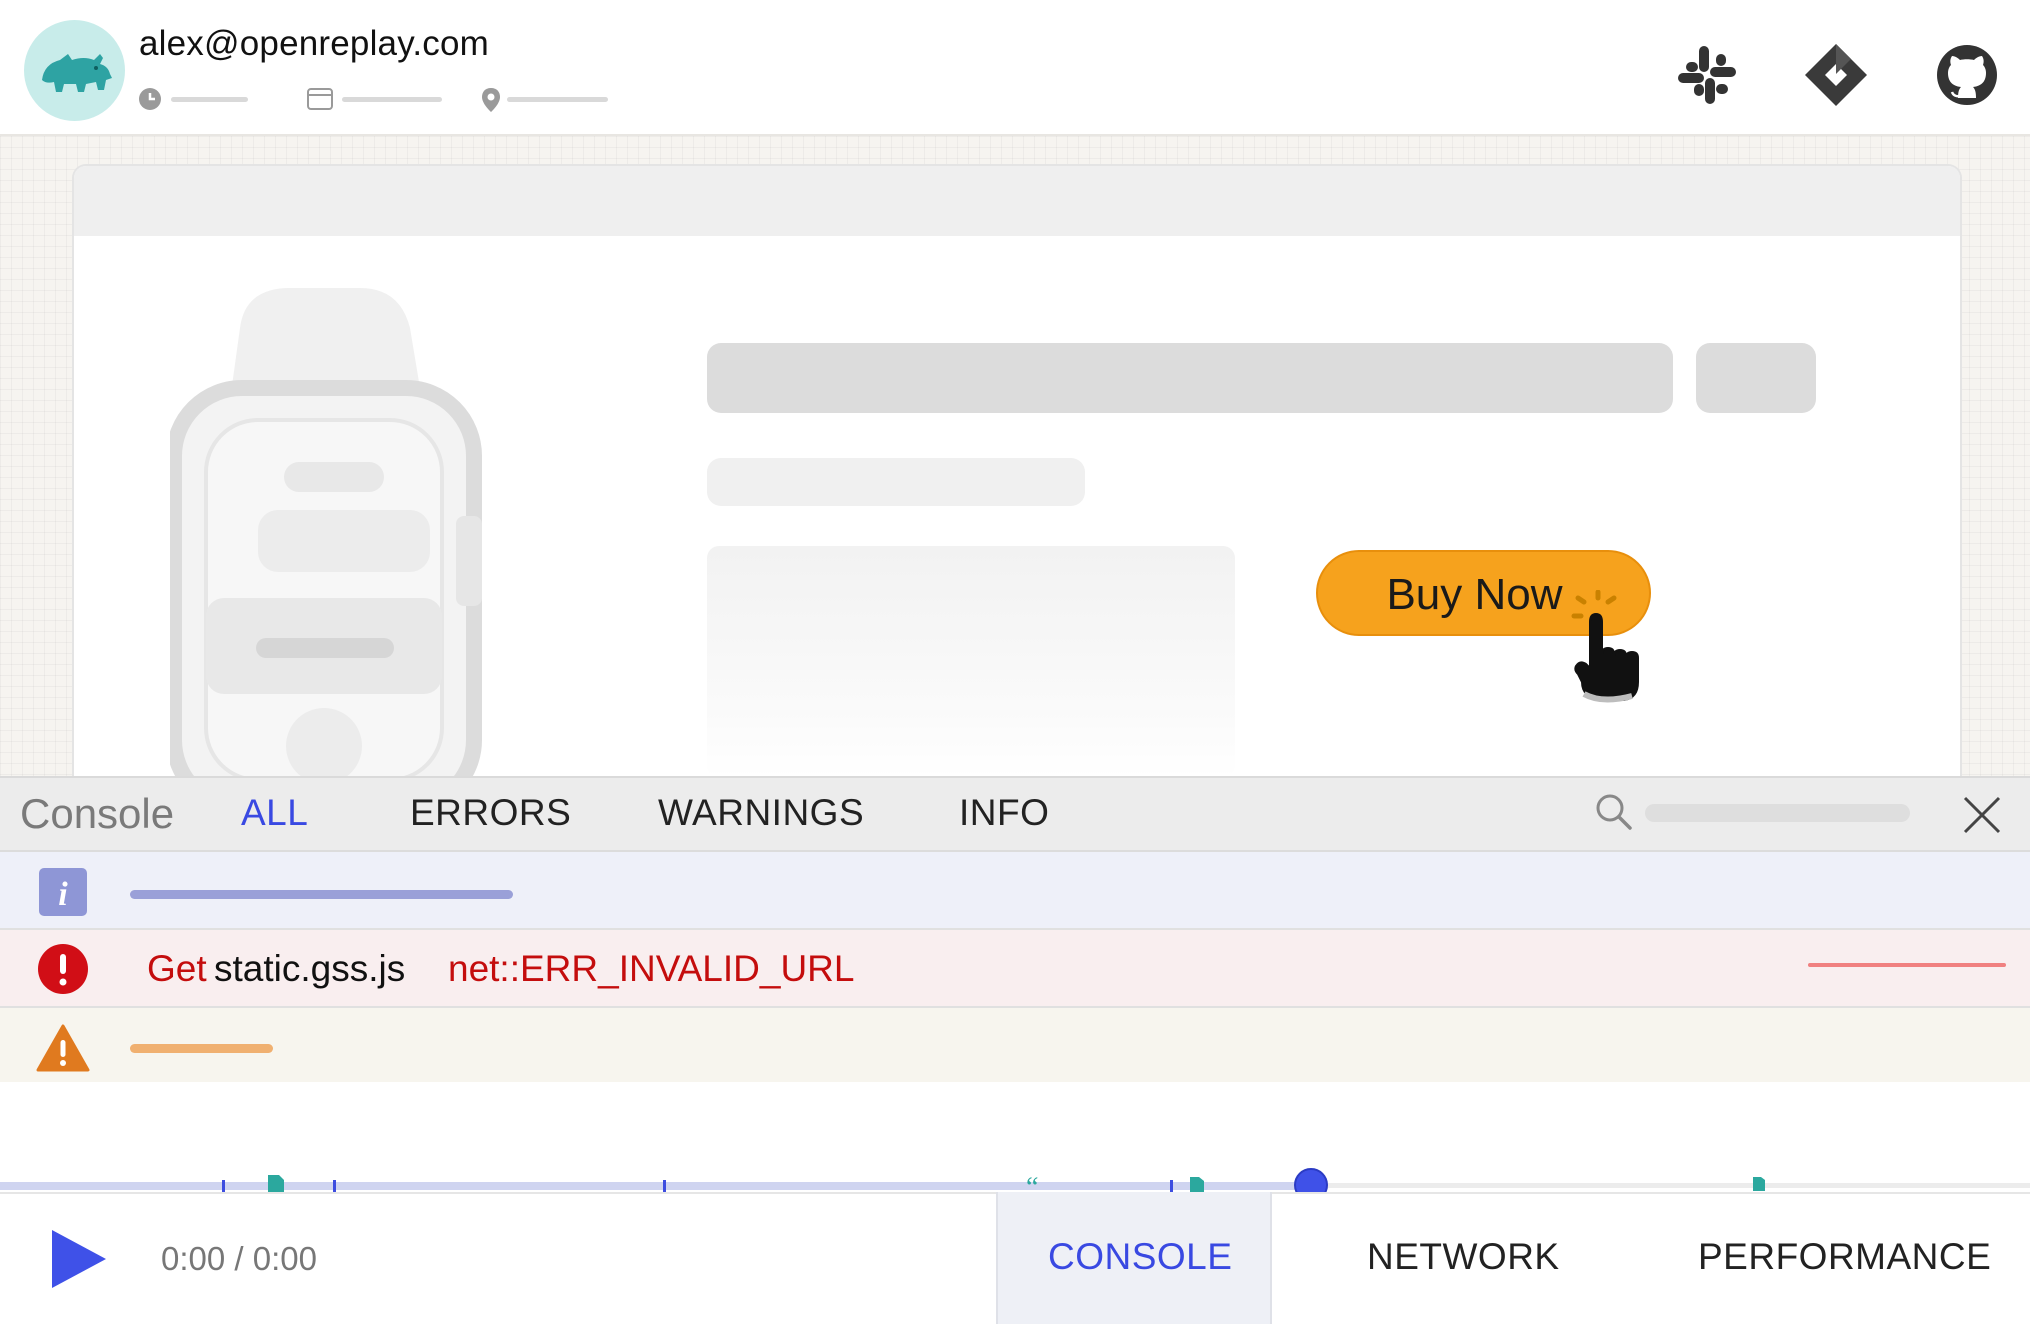  I want to click on tab-all: ALL, so click(274, 813).